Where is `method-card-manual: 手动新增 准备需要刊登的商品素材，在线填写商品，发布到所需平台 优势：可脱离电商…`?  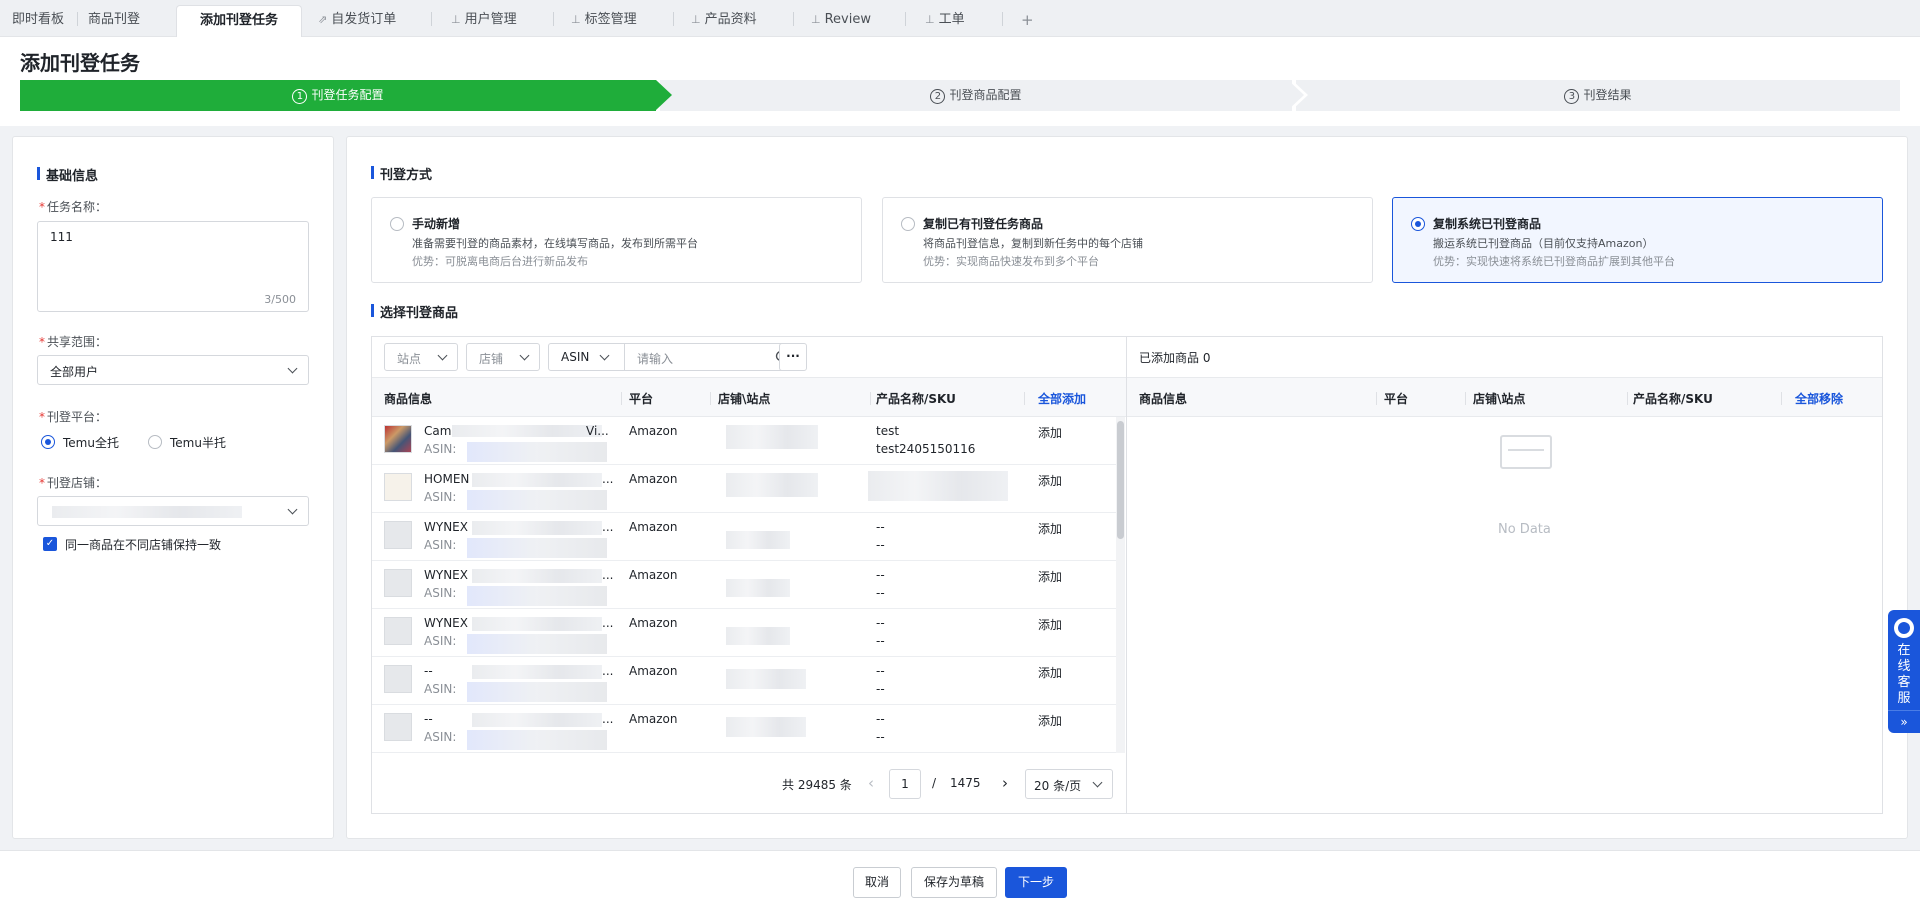 method-card-manual: 手动新增 准备需要刊登的商品素材，在线填写商品，发布到所需平台 优势：可脱离电商… is located at coordinates (616, 240).